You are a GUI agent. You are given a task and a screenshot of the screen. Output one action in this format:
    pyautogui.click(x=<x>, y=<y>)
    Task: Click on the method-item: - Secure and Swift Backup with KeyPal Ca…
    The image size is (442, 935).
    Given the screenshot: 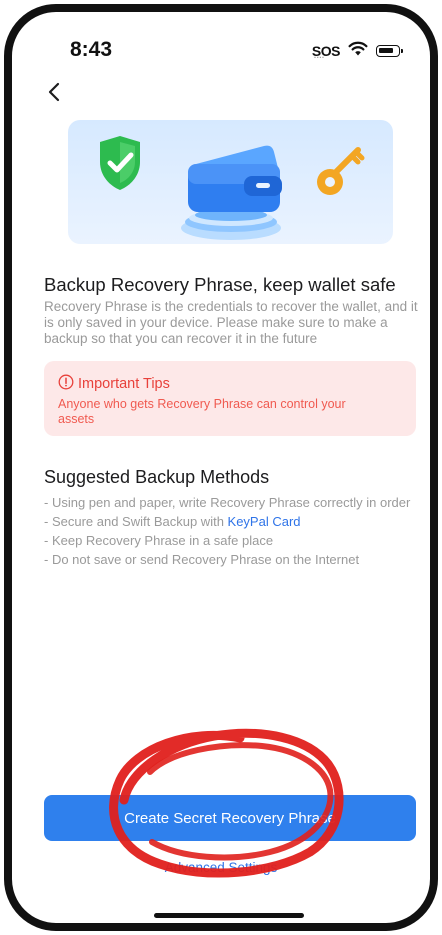 What is the action you would take?
    pyautogui.click(x=229, y=522)
    